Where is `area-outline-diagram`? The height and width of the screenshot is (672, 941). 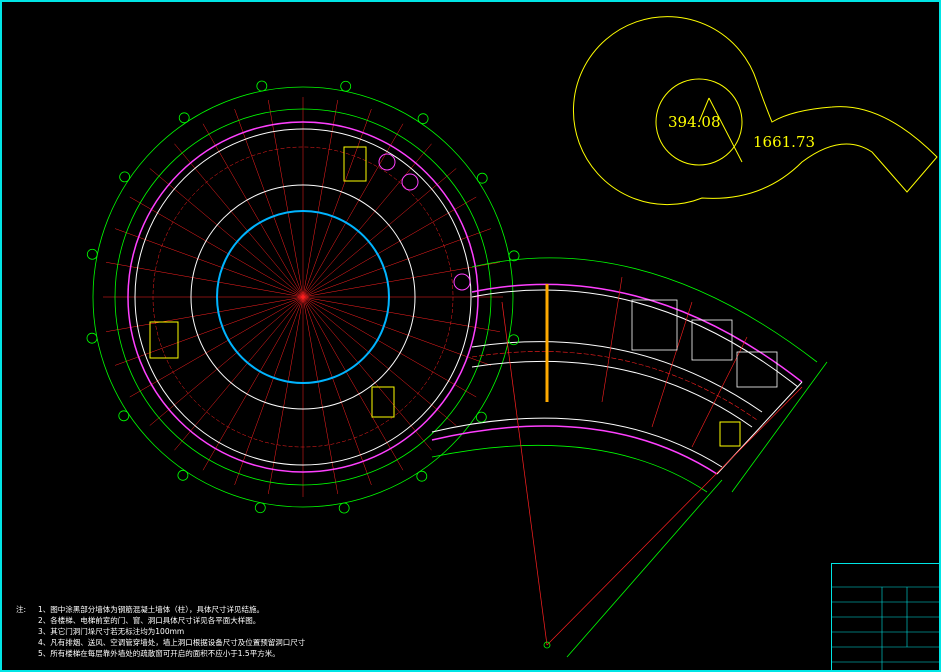
area-outline-diagram is located at coordinates (755, 111).